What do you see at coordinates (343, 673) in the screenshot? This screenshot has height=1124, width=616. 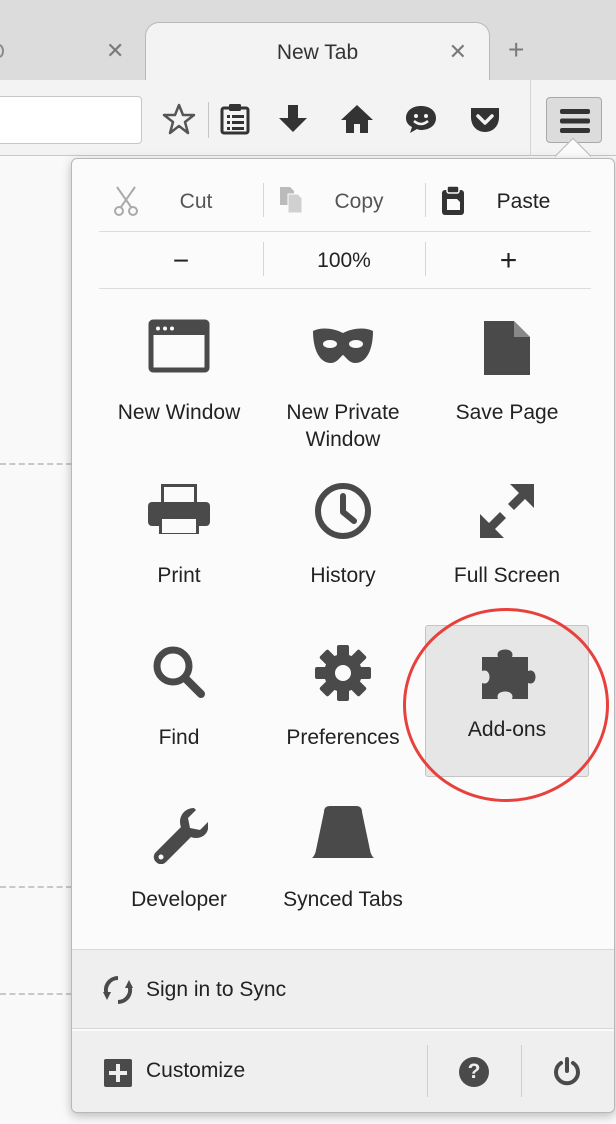 I see `gear-icon` at bounding box center [343, 673].